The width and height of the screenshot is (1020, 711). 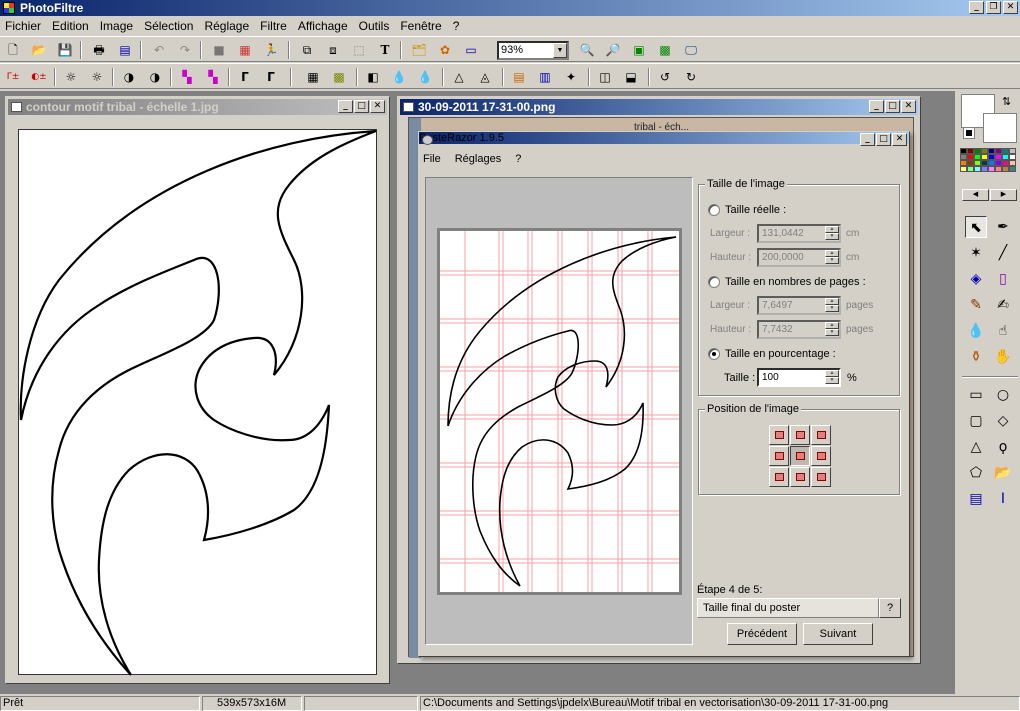 What do you see at coordinates (271, 50) in the screenshot?
I see `run-icon: 🏃` at bounding box center [271, 50].